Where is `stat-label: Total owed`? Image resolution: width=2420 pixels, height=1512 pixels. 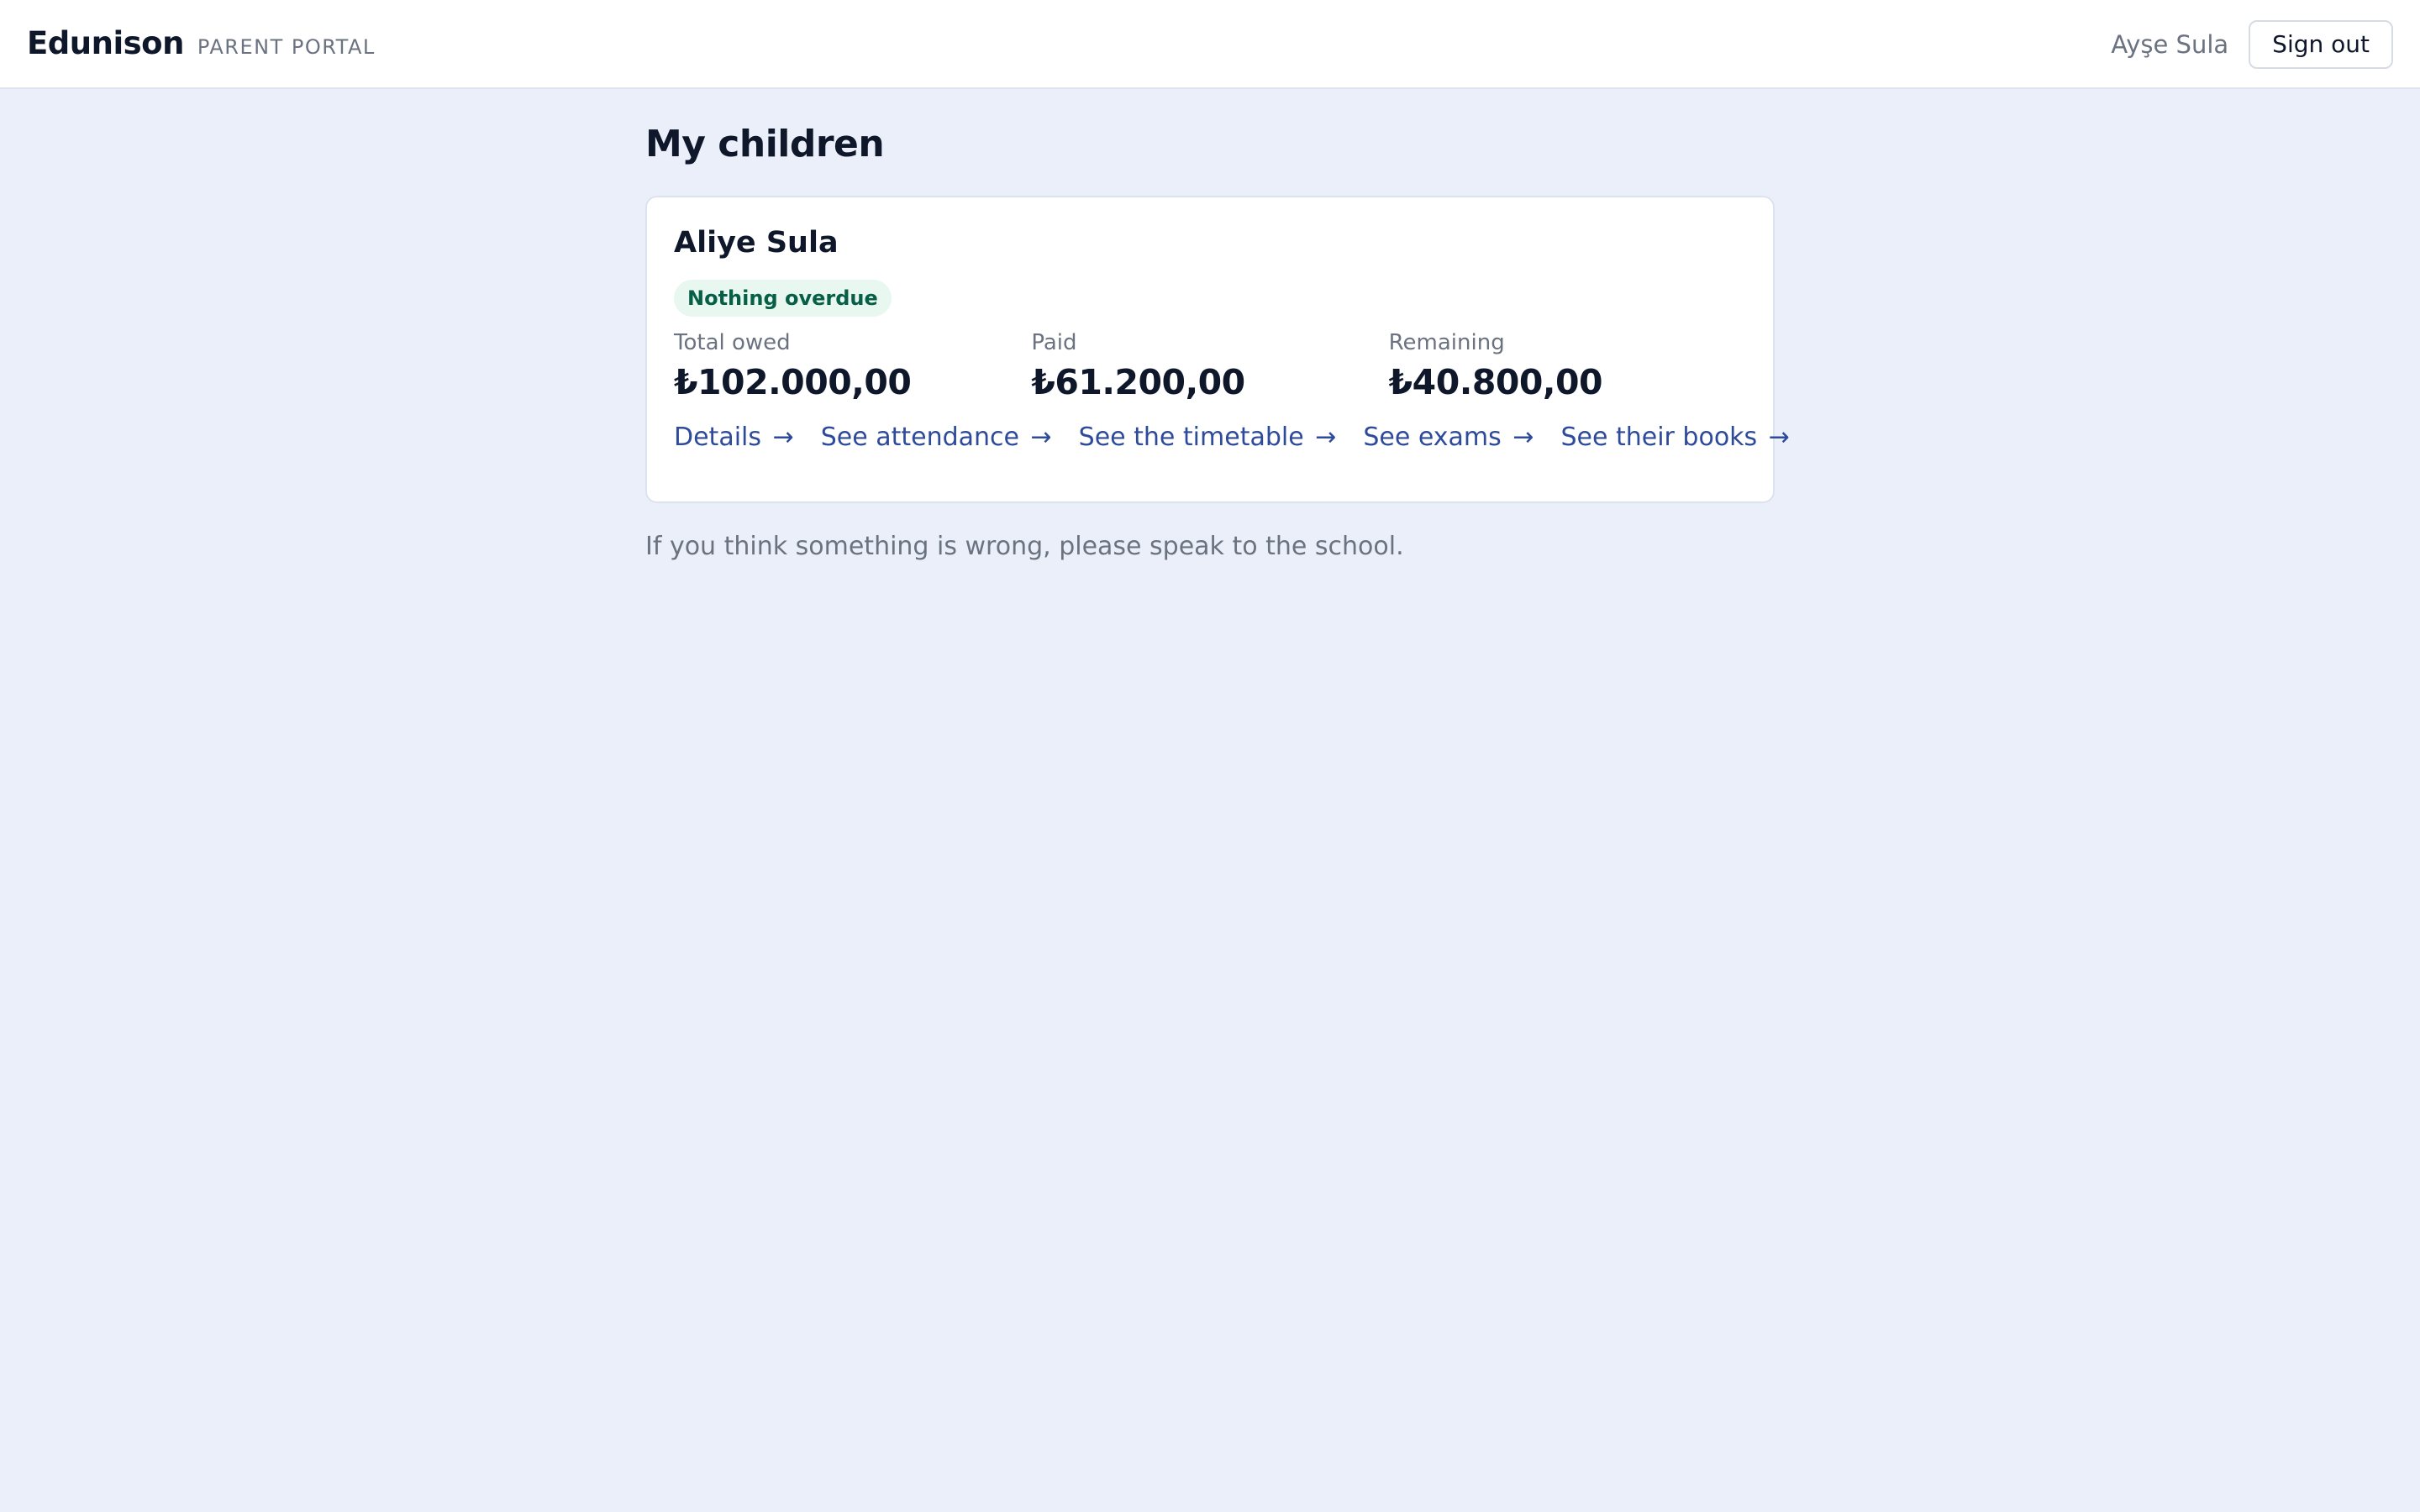 stat-label: Total owed is located at coordinates (733, 342).